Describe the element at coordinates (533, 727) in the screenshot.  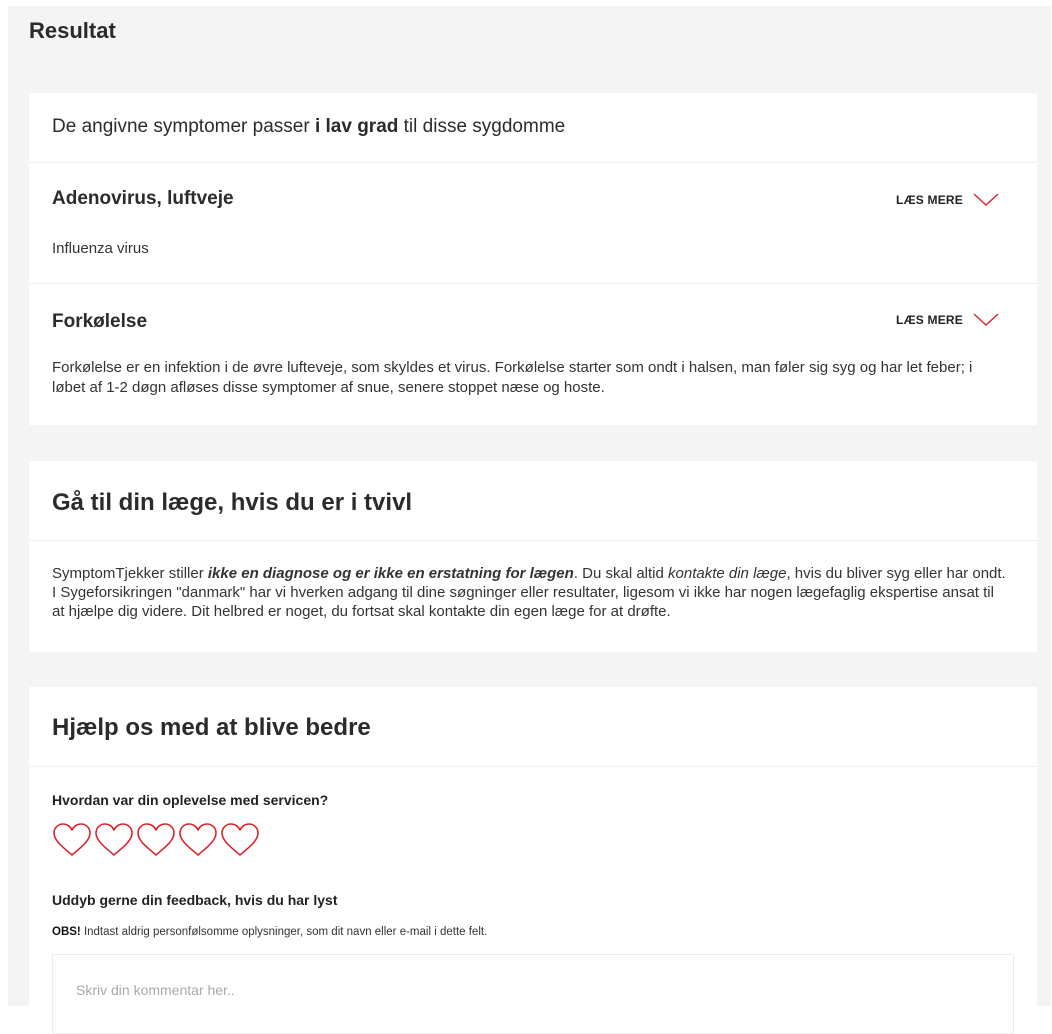
I see `feedback-header: Hjælp os med at blive bedre` at that location.